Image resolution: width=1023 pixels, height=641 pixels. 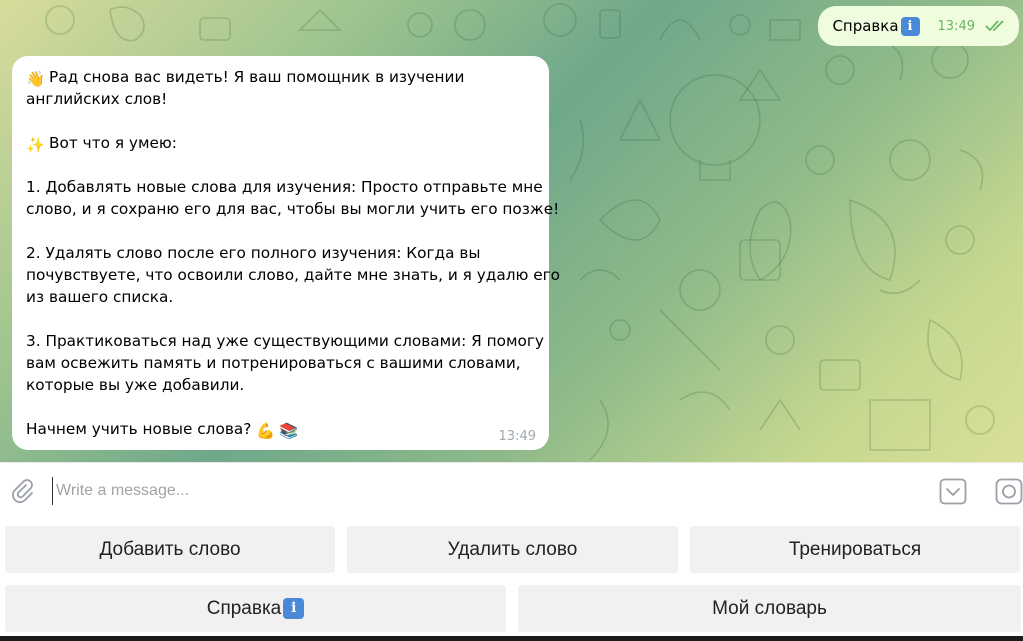 I want to click on message-line: из вашего списка., so click(x=100, y=297).